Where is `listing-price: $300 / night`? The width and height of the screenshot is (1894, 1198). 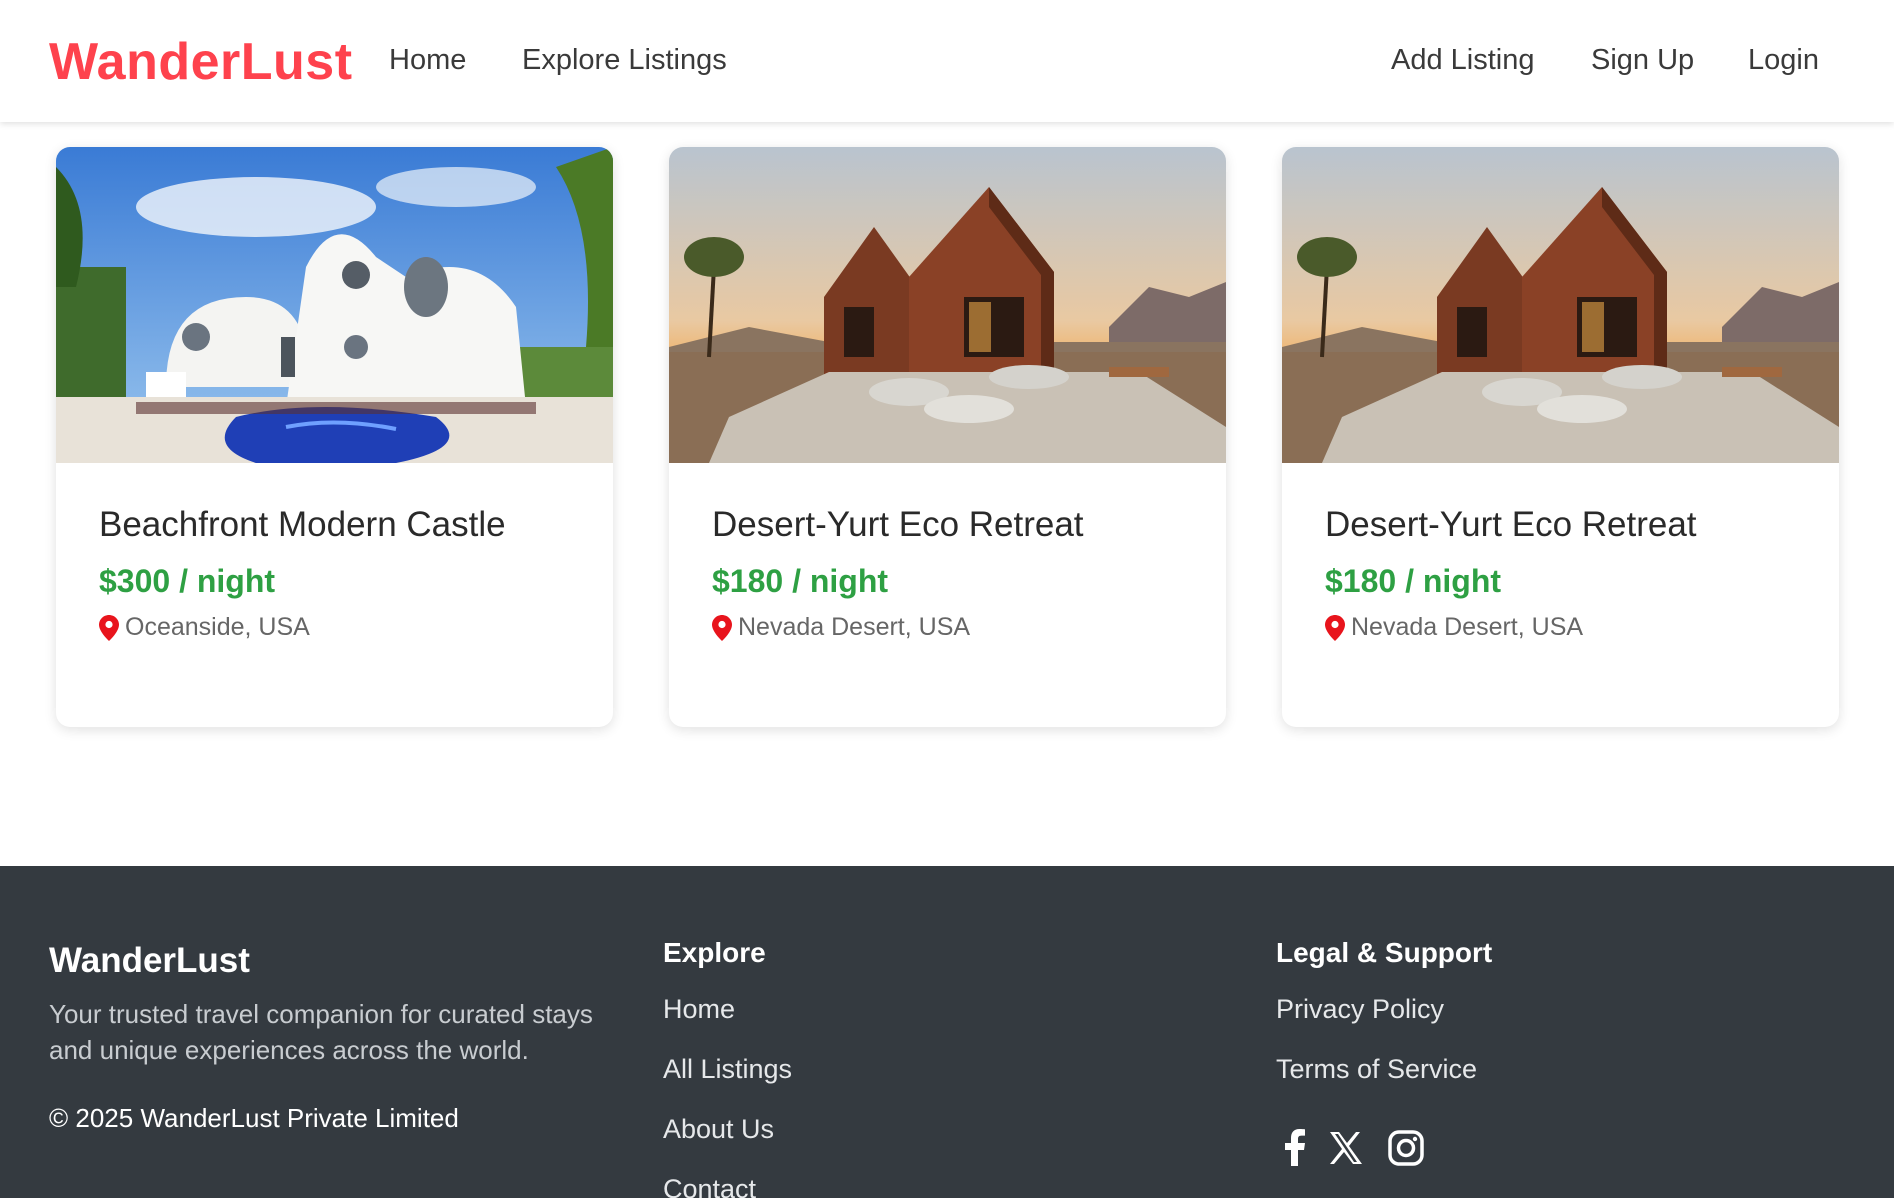 listing-price: $300 / night is located at coordinates (187, 581).